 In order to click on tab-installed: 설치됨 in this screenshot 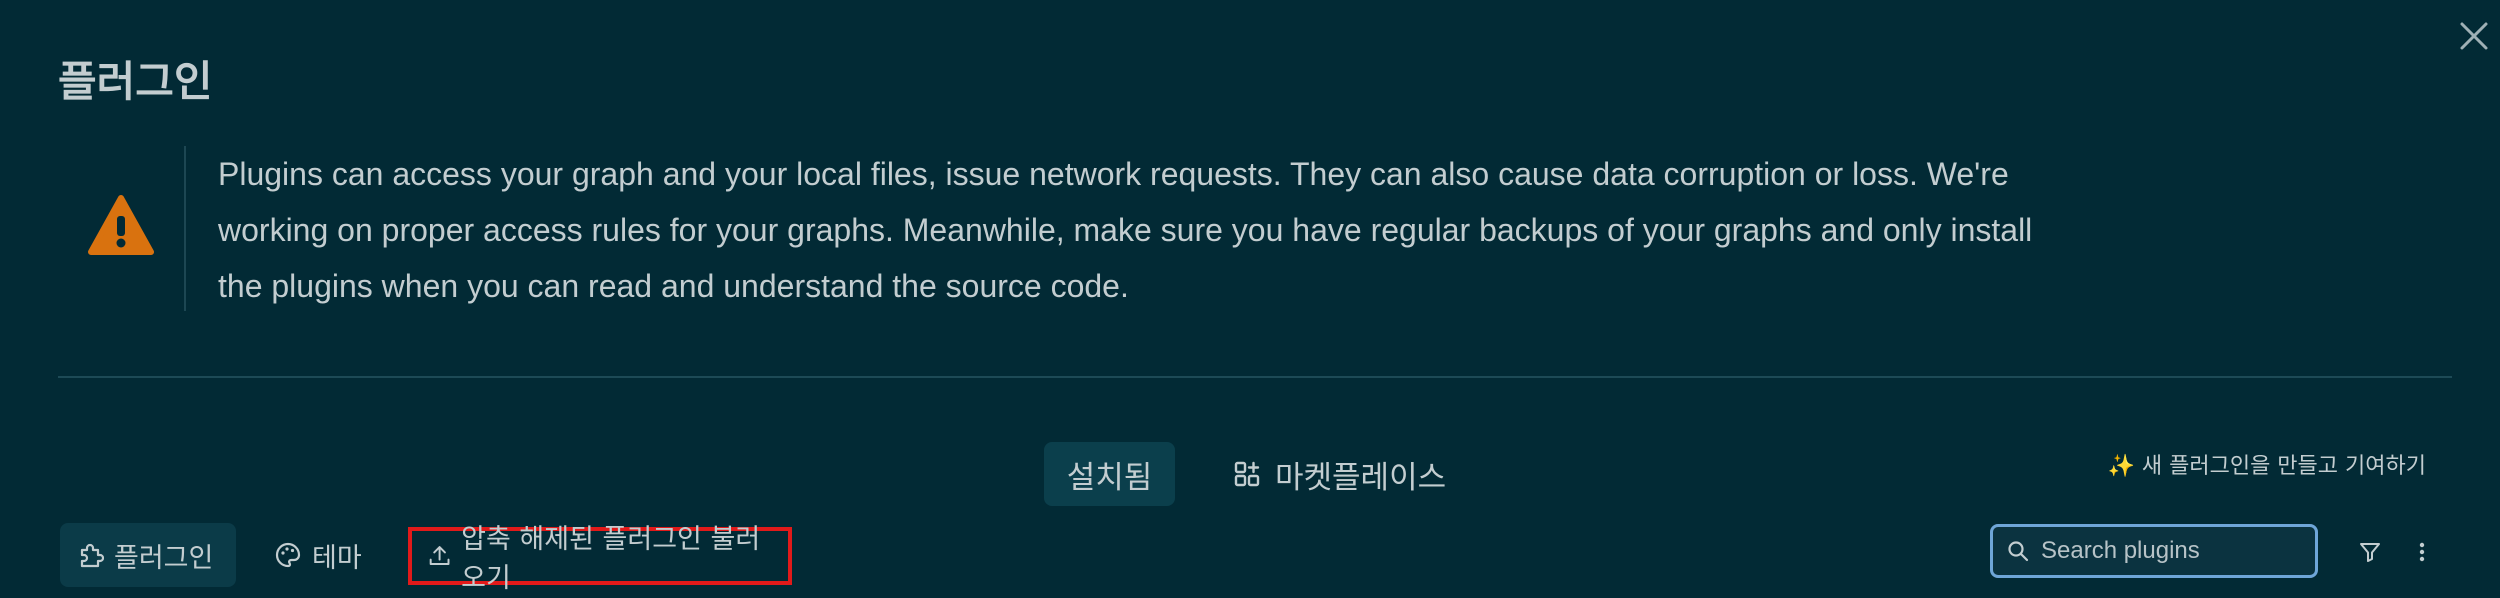, I will do `click(1109, 474)`.